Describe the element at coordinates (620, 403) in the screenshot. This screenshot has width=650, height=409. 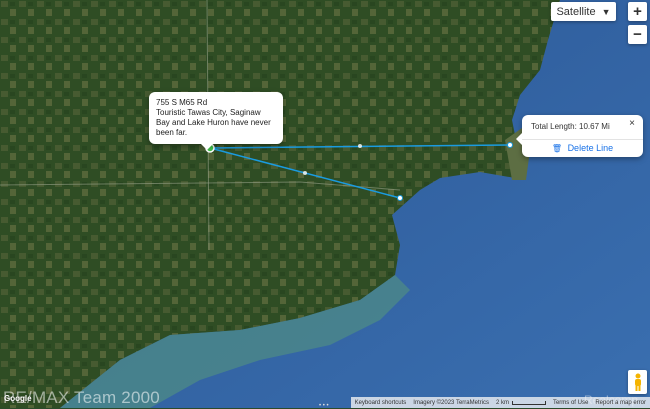
I see `report-error-link: Report a map error` at that location.